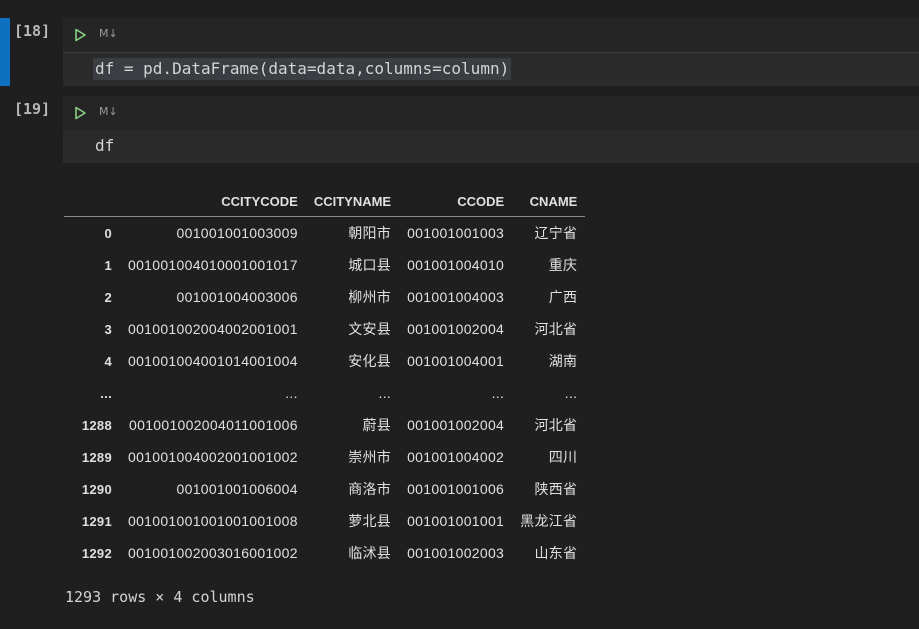 The width and height of the screenshot is (919, 629). What do you see at coordinates (370, 265) in the screenshot?
I see `table-cell: 城口县` at bounding box center [370, 265].